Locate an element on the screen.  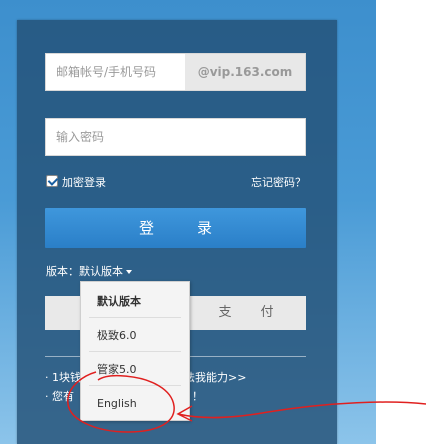
notice-2-end: ！ is located at coordinates (197, 396).